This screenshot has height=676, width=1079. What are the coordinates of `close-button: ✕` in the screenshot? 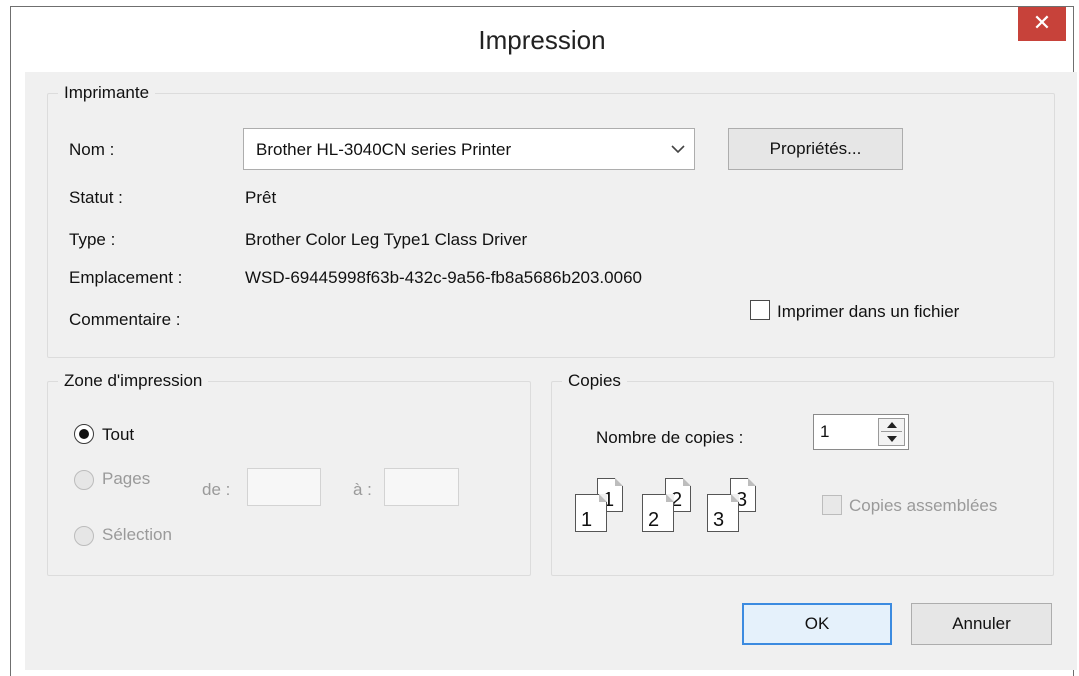 It's located at (1042, 24).